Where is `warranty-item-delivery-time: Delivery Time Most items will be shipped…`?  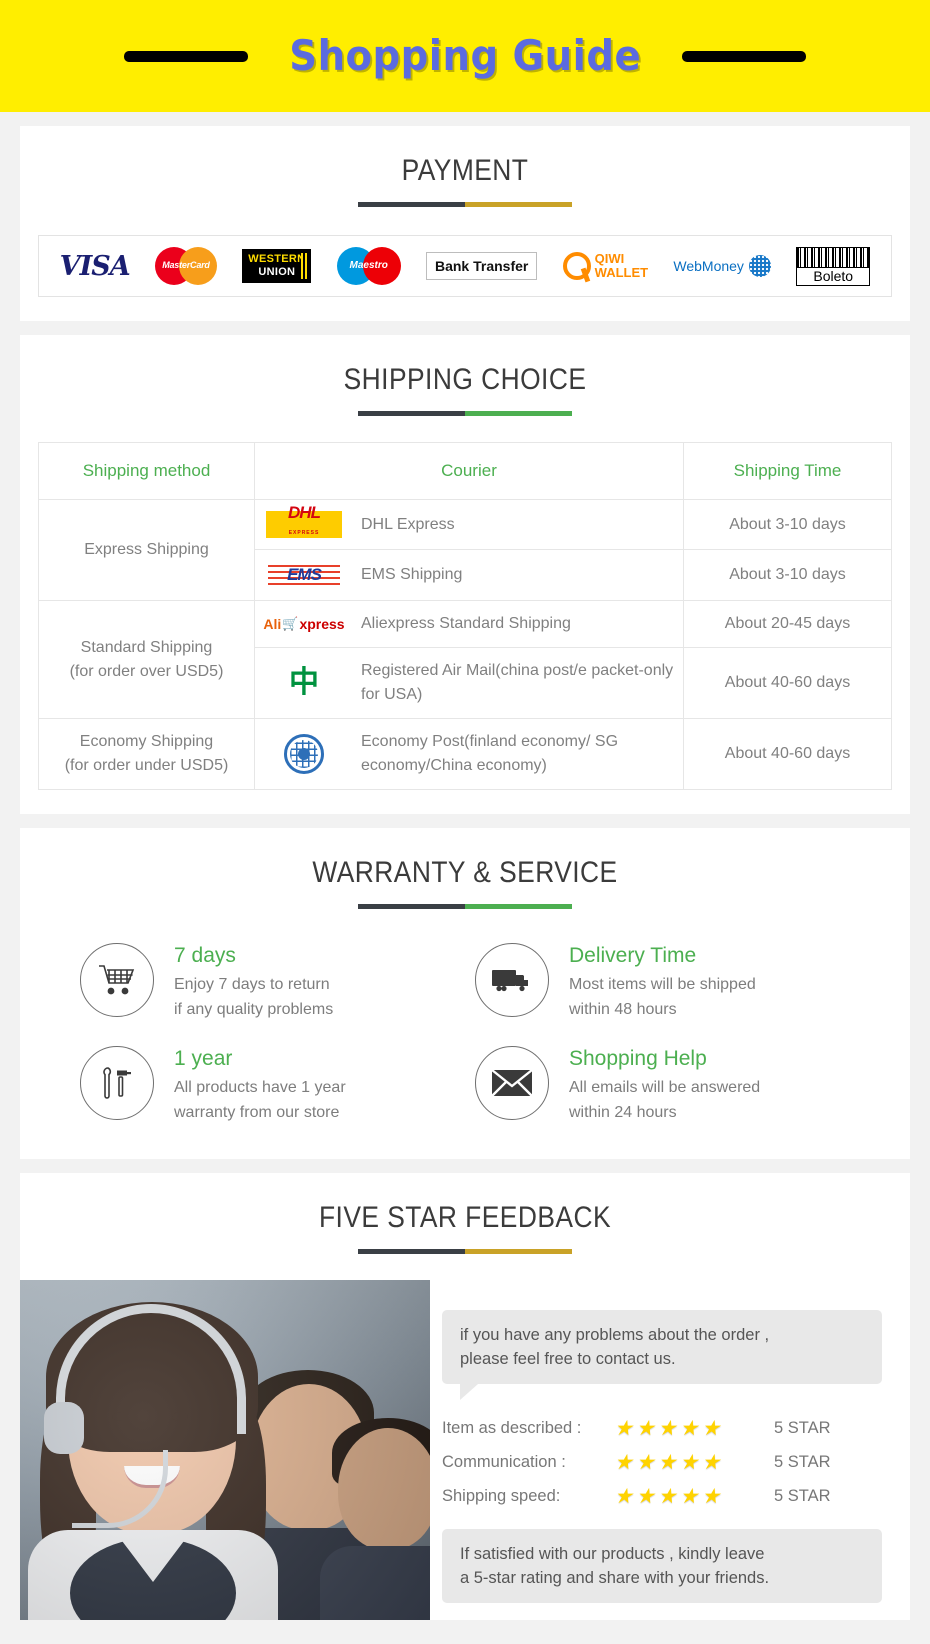
warranty-item-delivery-time: Delivery Time Most items will be shipped… is located at coordinates (662, 982).